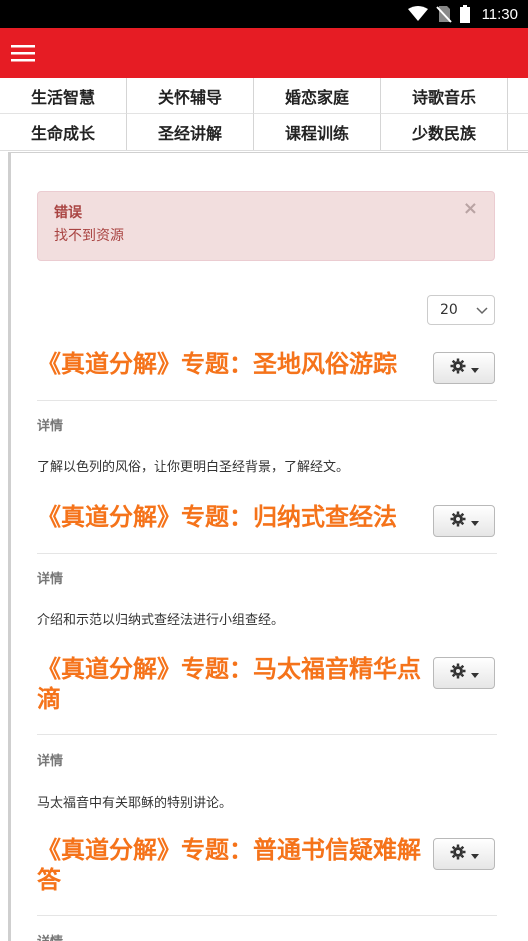 The width and height of the screenshot is (528, 941). Describe the element at coordinates (264, 14) in the screenshot. I see `status-bar: 11:30` at that location.